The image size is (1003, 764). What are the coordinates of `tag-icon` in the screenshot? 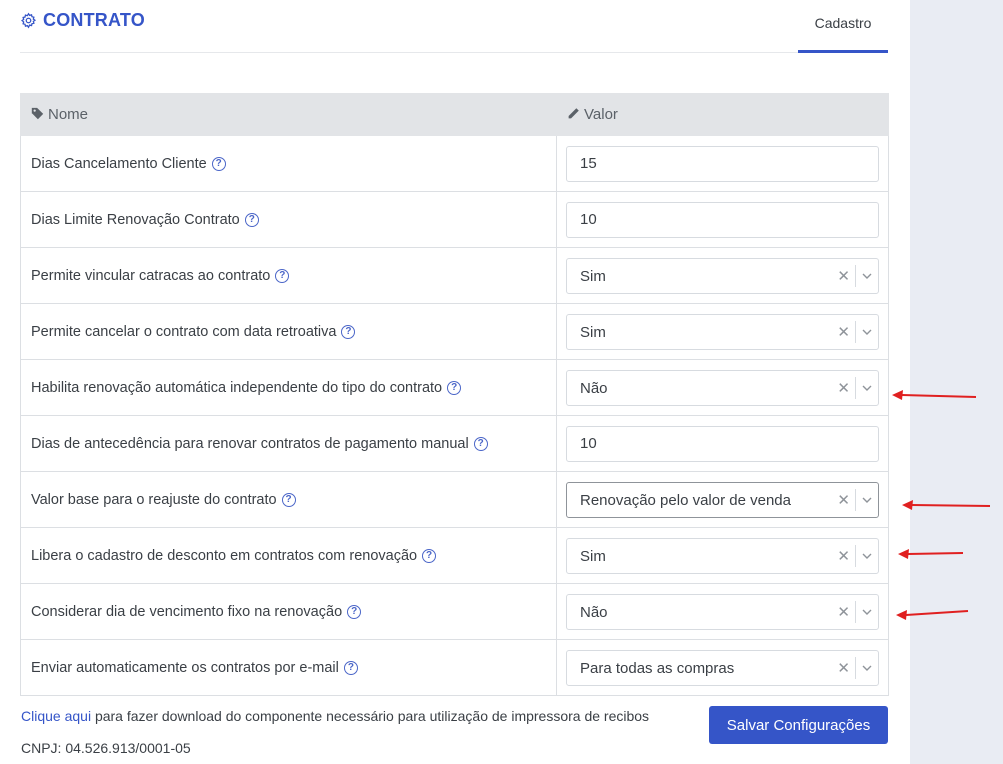 It's located at (37, 115).